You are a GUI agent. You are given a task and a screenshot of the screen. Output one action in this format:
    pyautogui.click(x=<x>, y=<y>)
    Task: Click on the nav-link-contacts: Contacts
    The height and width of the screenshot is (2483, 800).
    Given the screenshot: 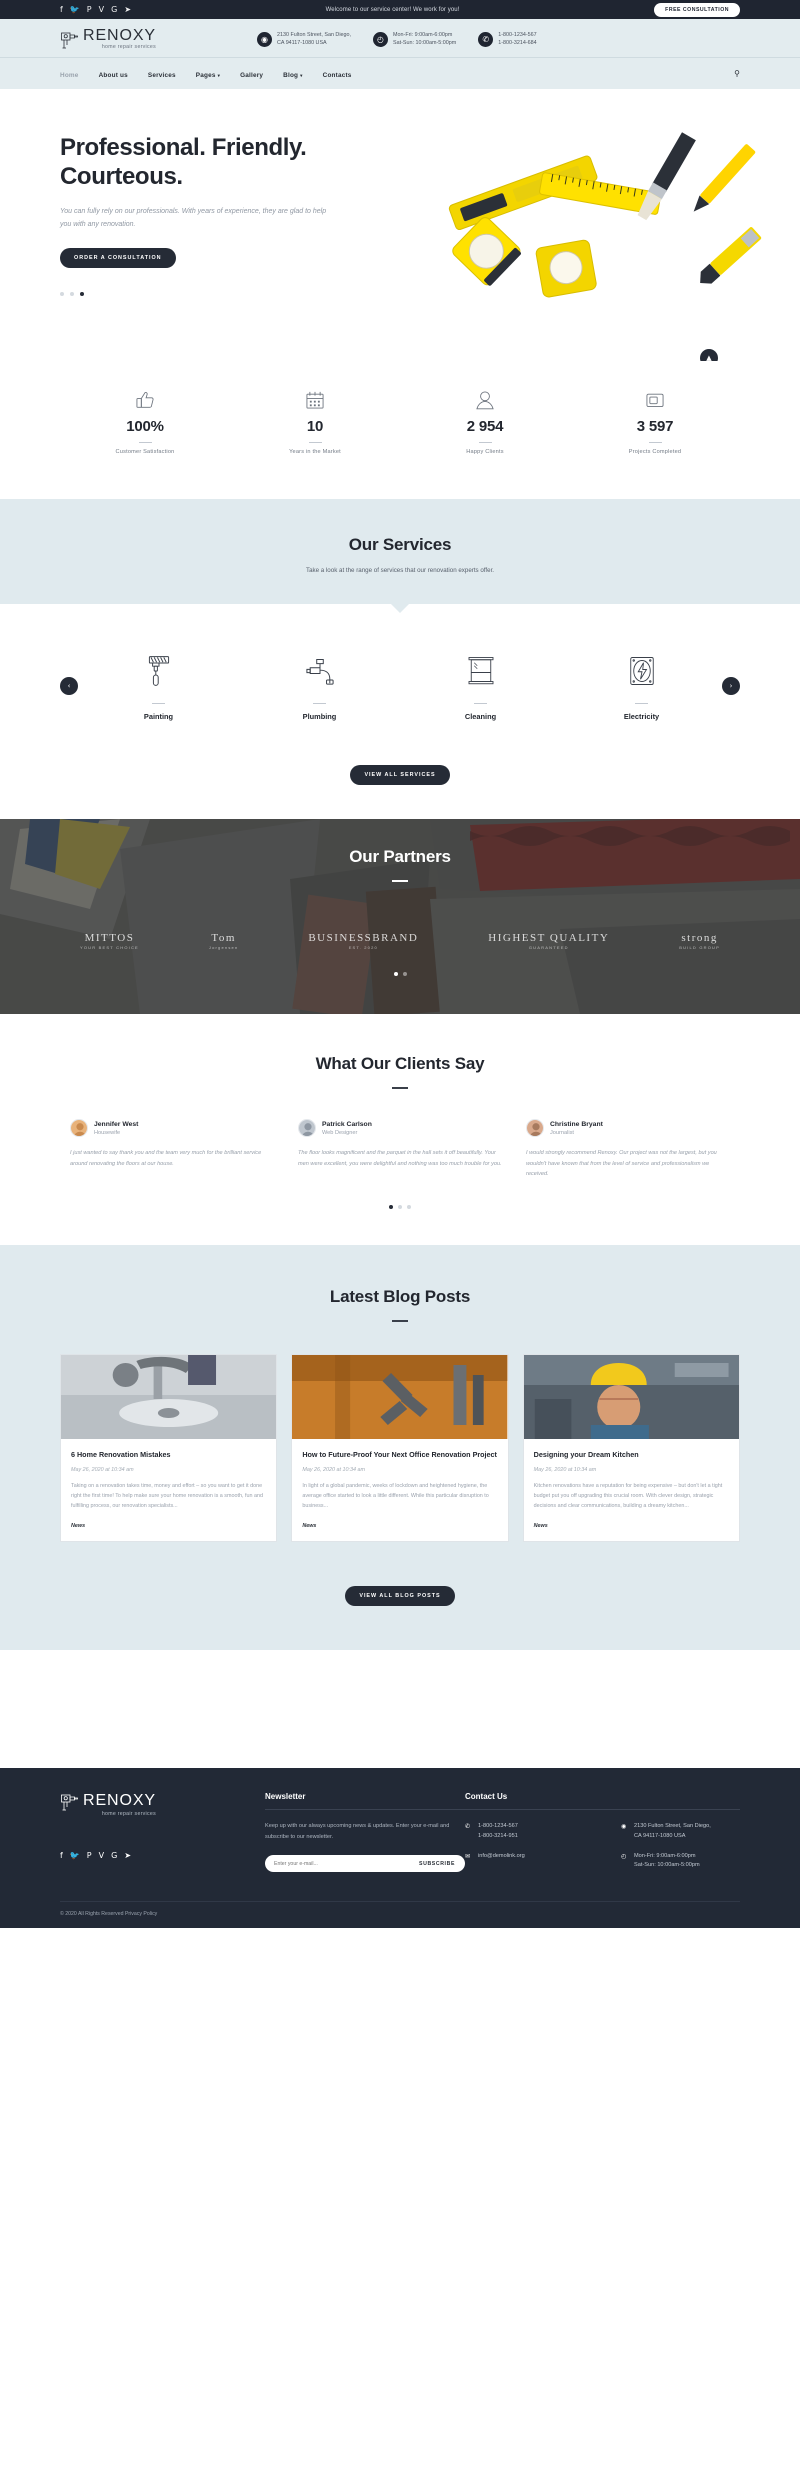 What is the action you would take?
    pyautogui.click(x=337, y=75)
    